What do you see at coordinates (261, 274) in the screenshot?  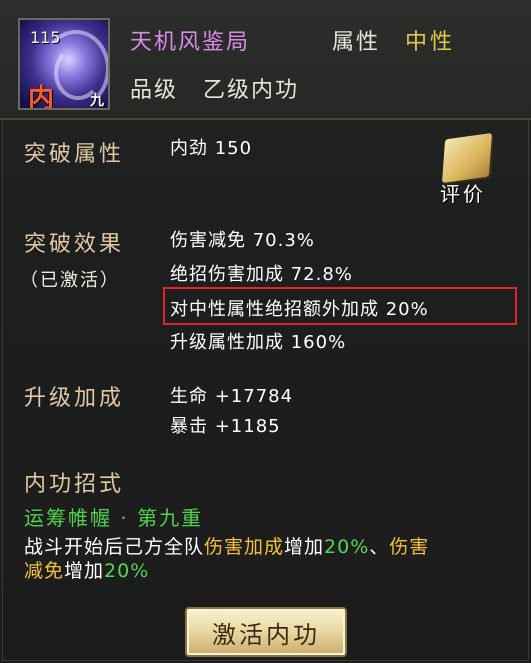 I see `effect-line: 绝招伤害加成 72.8%` at bounding box center [261, 274].